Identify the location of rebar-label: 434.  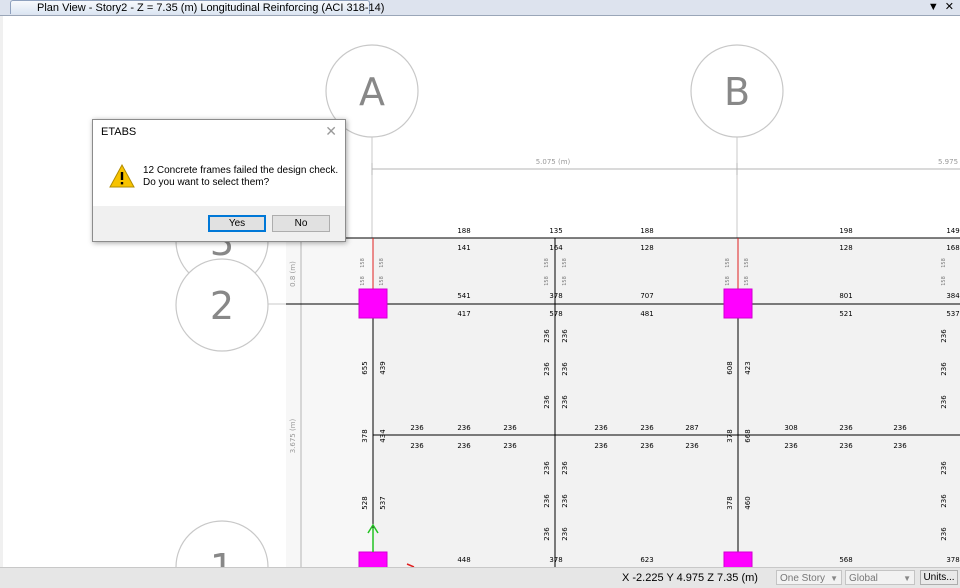
(383, 436).